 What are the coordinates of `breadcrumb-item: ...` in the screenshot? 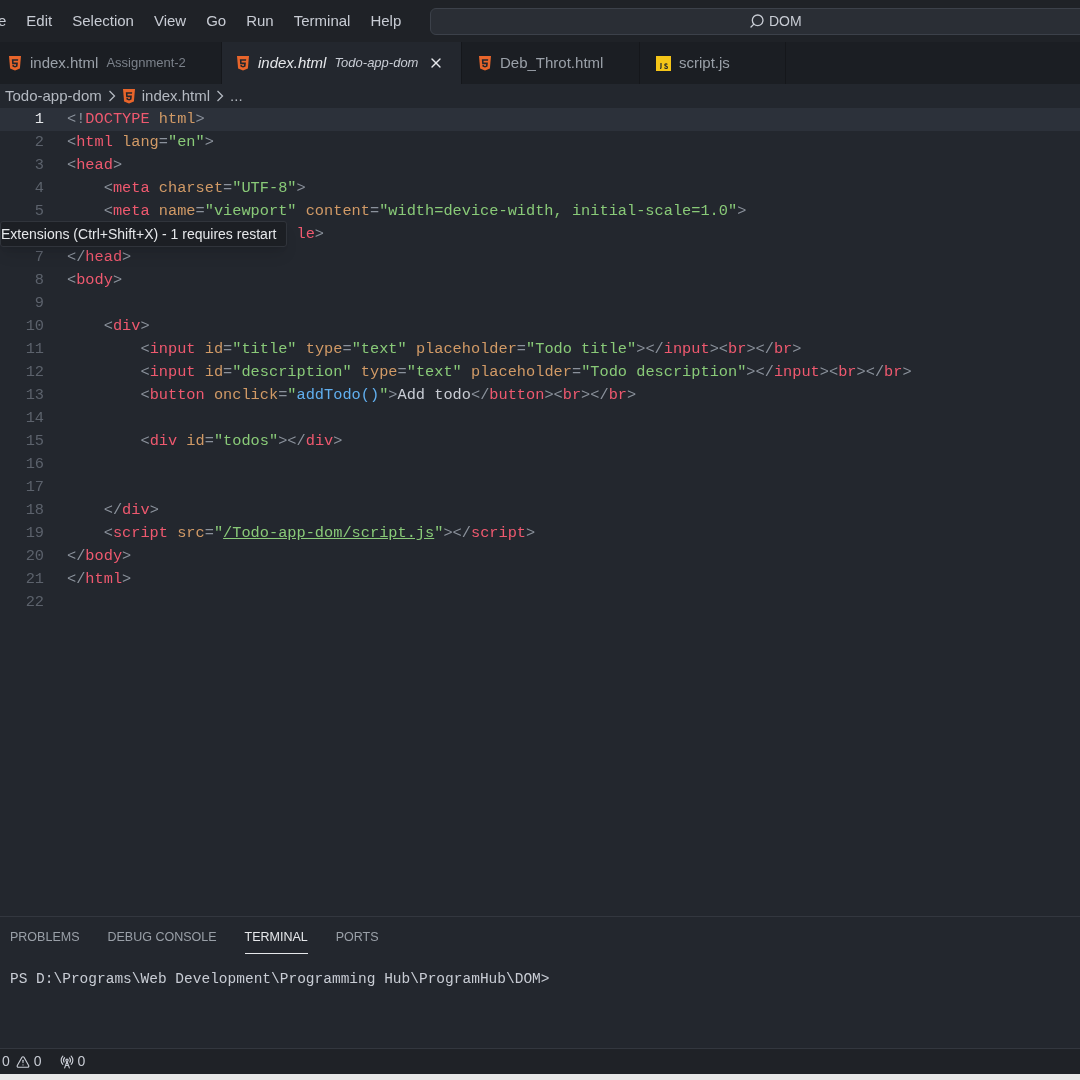 It's located at (236, 96).